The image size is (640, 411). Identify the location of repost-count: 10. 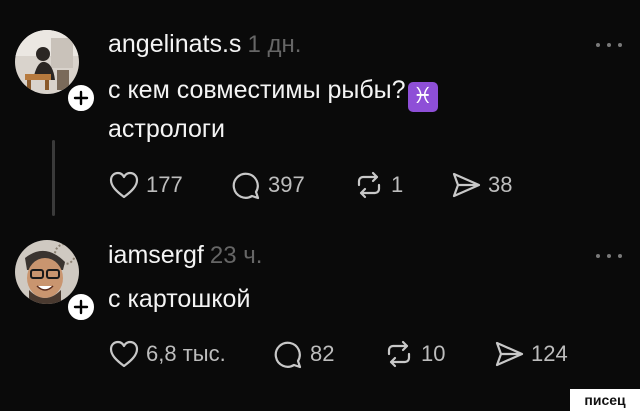
(433, 353).